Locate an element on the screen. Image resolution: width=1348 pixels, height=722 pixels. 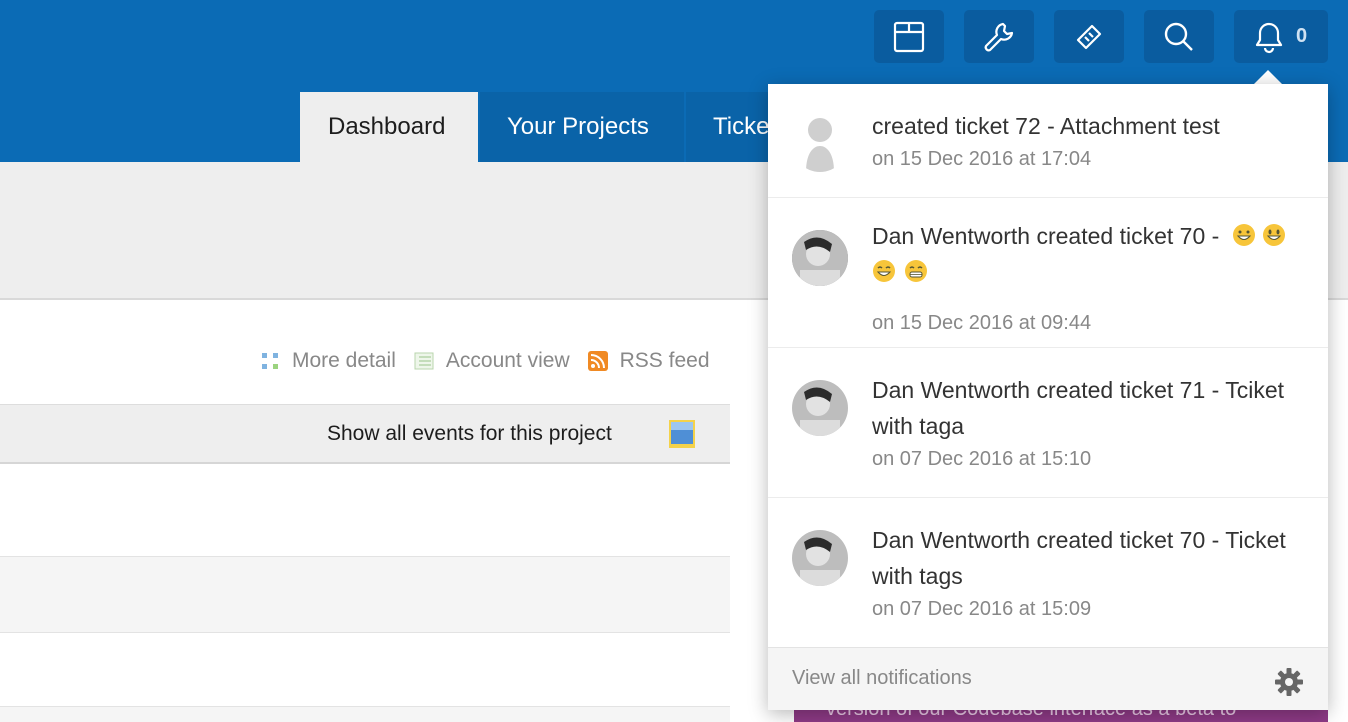
more-detail-label: More detail is located at coordinates (344, 360).